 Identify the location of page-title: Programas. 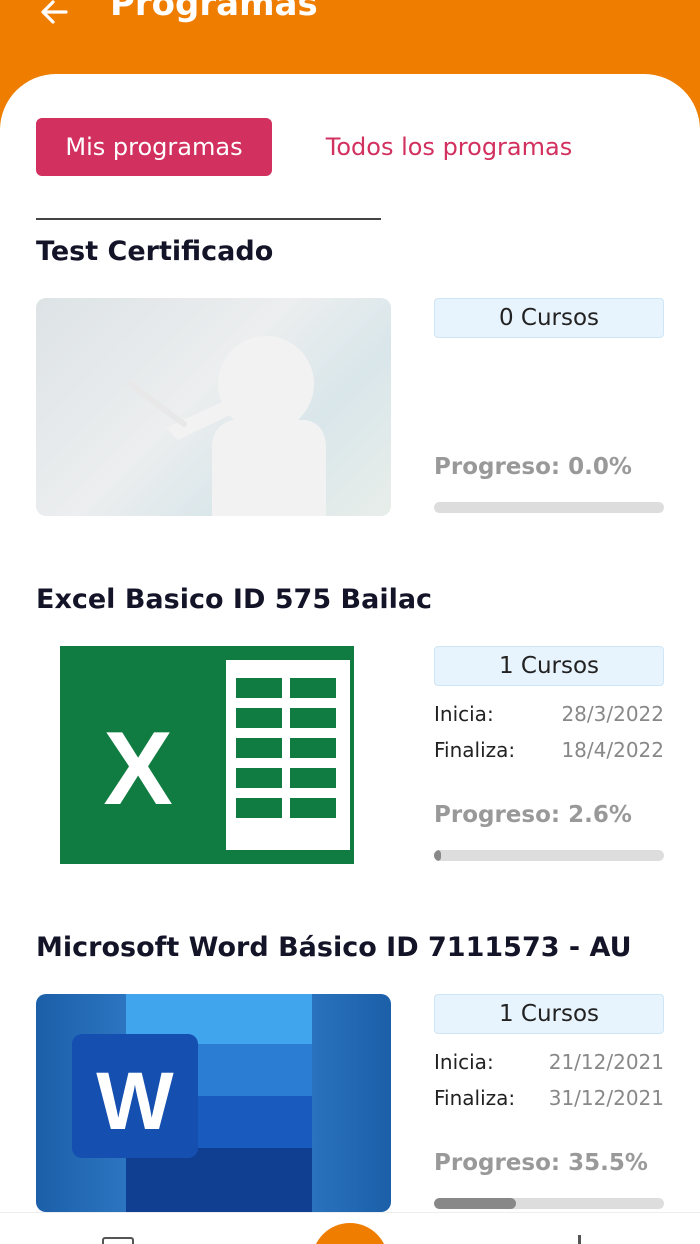
(214, 12).